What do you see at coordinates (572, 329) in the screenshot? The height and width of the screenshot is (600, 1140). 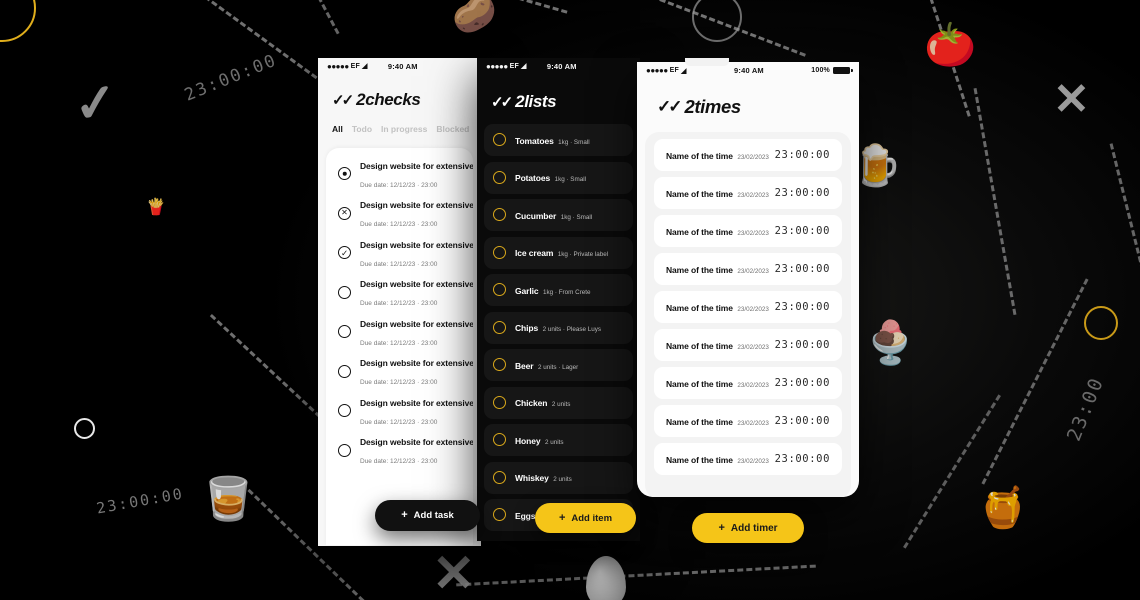 I see `item-detail: 2 units · Please Luys` at bounding box center [572, 329].